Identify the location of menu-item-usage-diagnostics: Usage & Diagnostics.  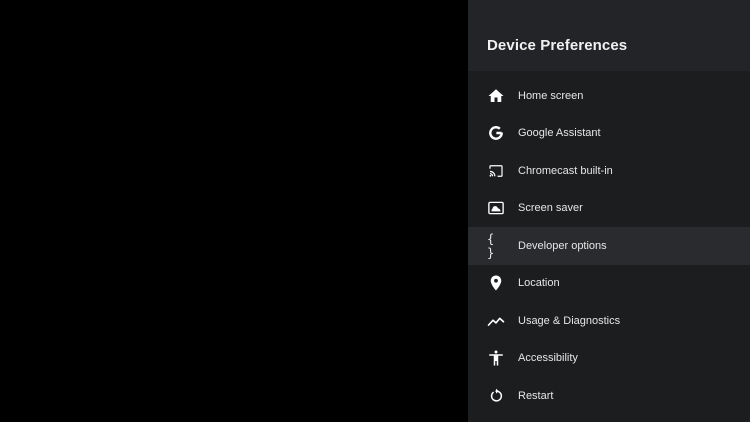
(609, 321).